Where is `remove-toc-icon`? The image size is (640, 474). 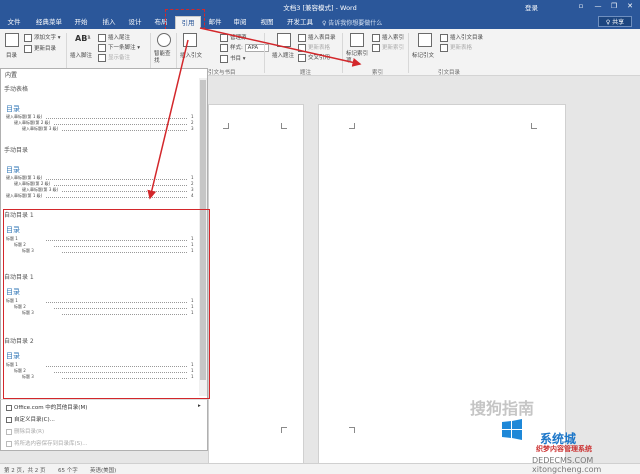
remove-toc-icon is located at coordinates (9, 431).